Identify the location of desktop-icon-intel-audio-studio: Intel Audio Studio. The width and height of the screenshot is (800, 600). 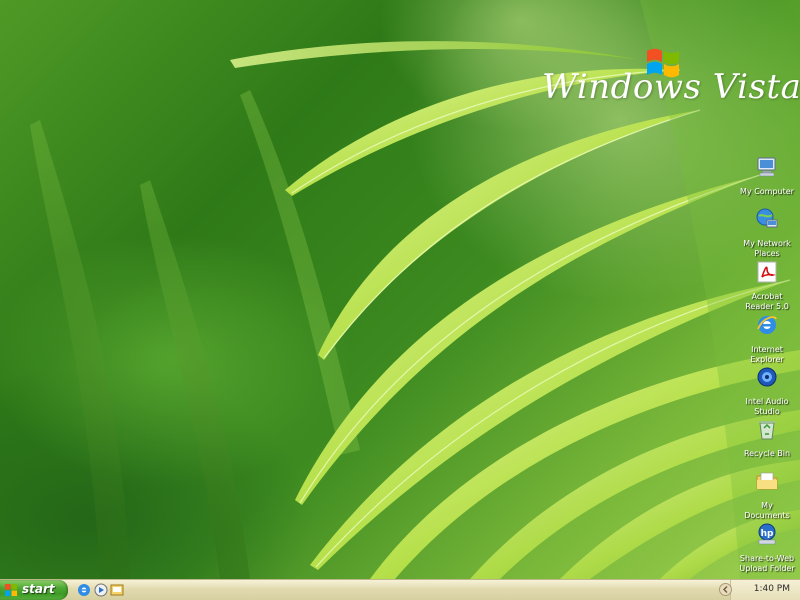
(767, 391).